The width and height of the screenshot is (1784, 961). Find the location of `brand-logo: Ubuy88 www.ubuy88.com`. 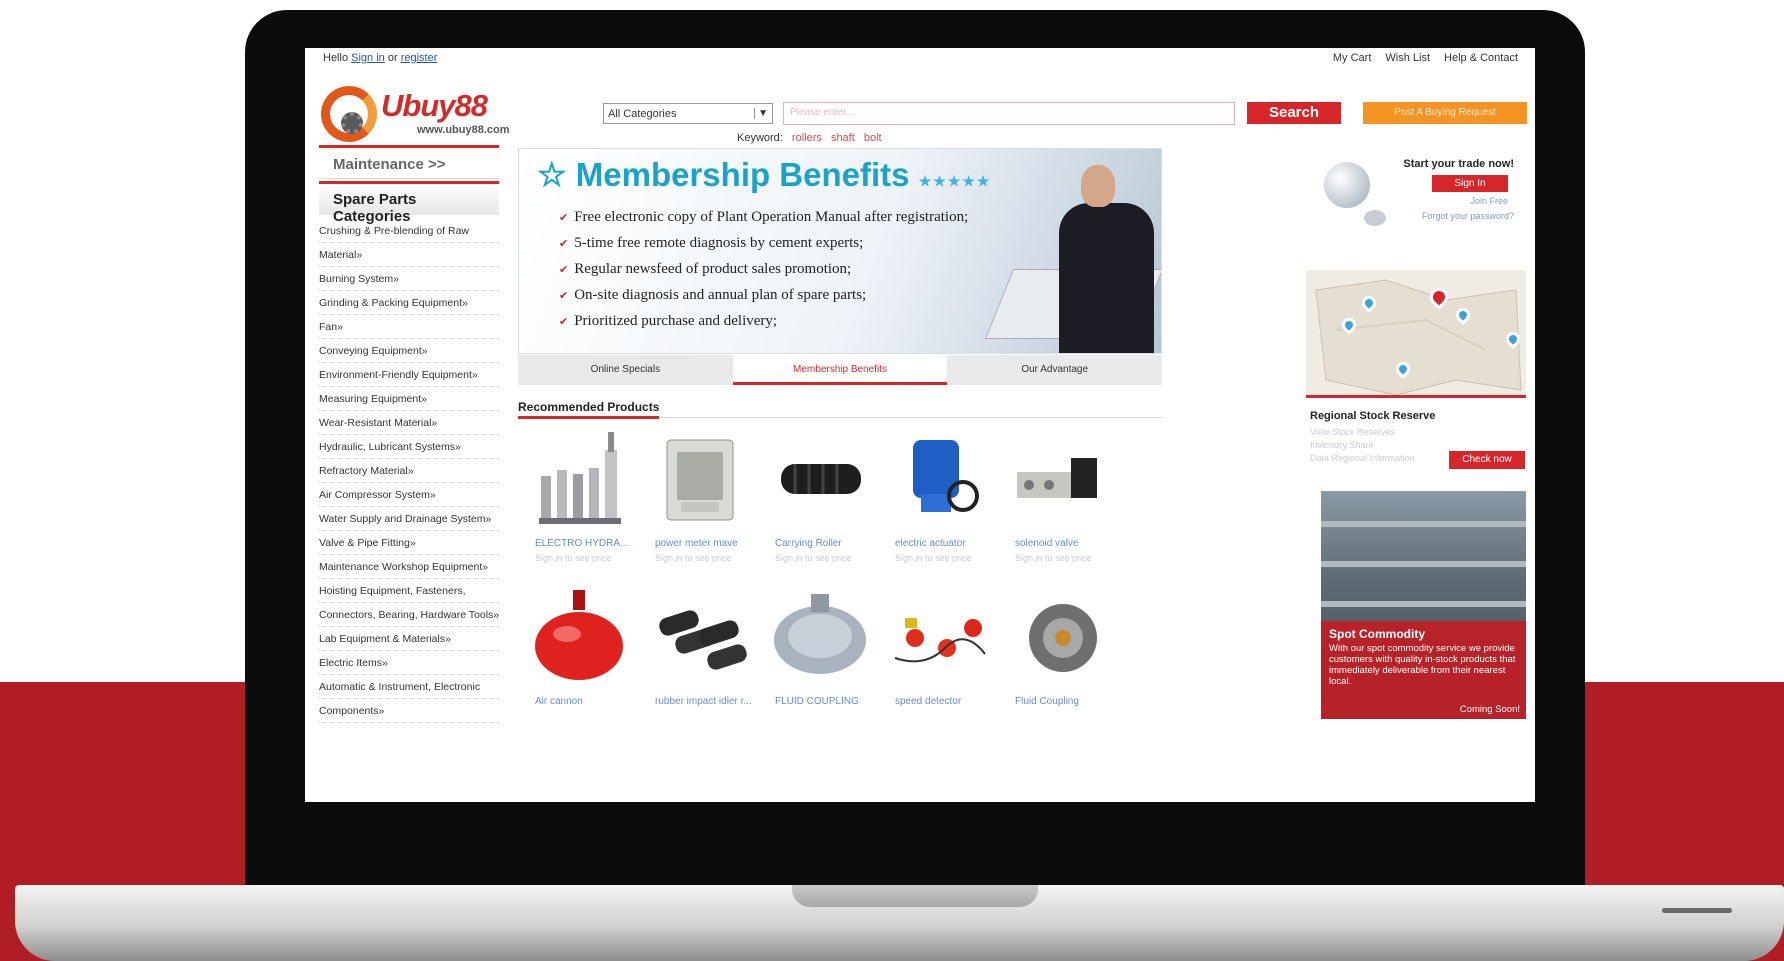

brand-logo: Ubuy88 www.ubuy88.com is located at coordinates (421, 118).